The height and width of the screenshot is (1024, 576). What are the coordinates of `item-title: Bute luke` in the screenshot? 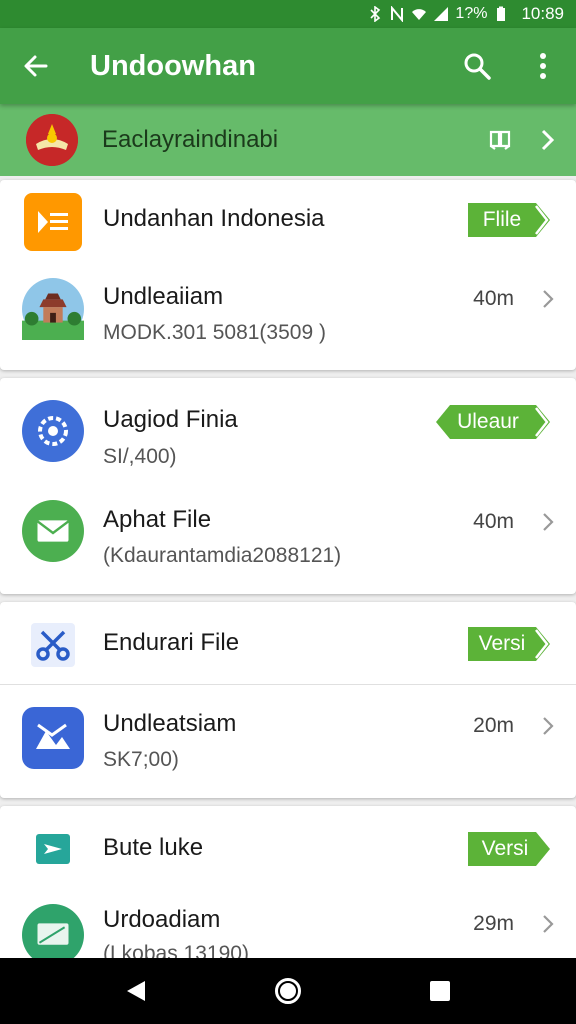 It's located at (153, 847).